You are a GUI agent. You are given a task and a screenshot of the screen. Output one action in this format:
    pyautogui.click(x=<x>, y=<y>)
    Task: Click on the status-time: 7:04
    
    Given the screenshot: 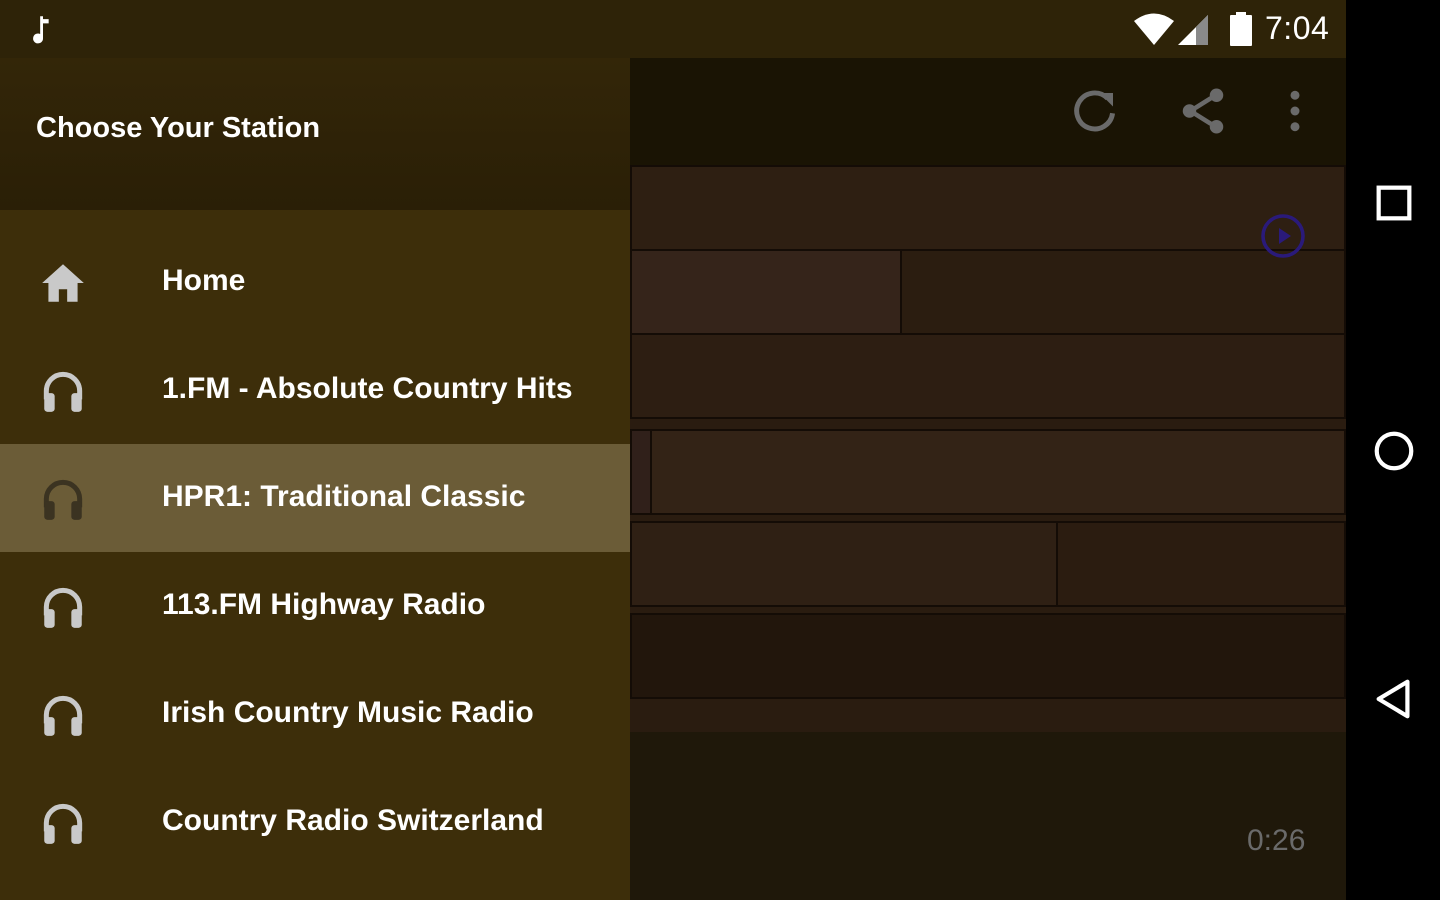 What is the action you would take?
    pyautogui.click(x=1297, y=28)
    